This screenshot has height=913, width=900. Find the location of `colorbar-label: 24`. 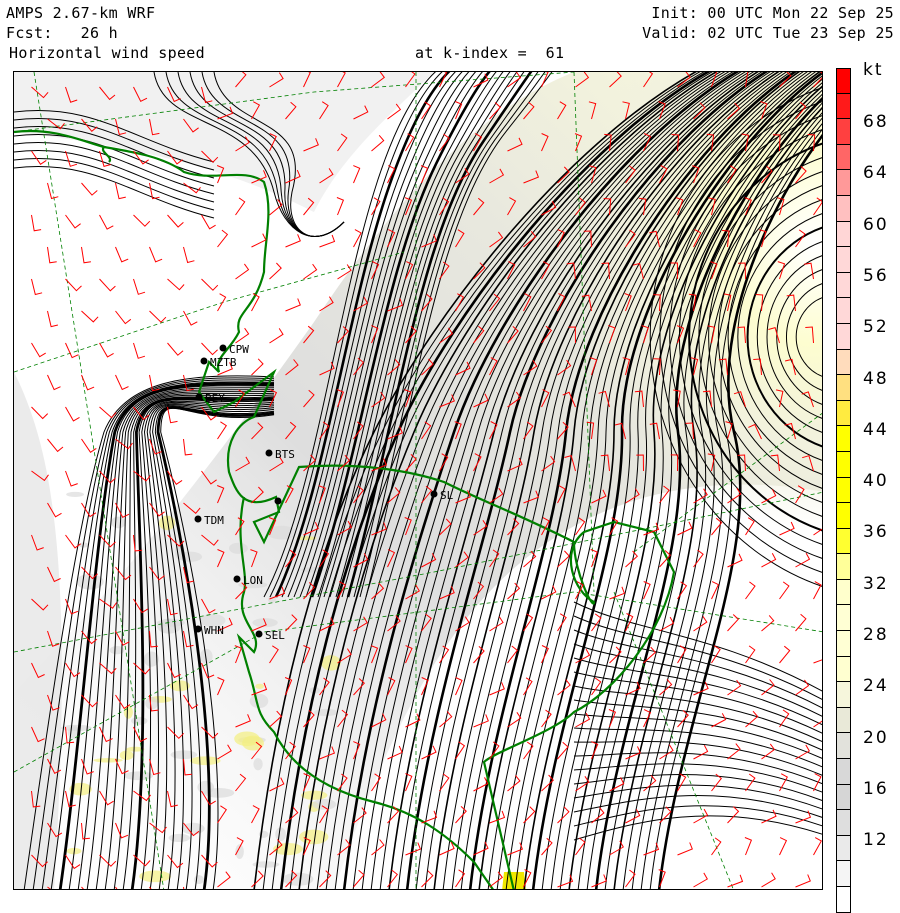

colorbar-label: 24 is located at coordinates (876, 686).